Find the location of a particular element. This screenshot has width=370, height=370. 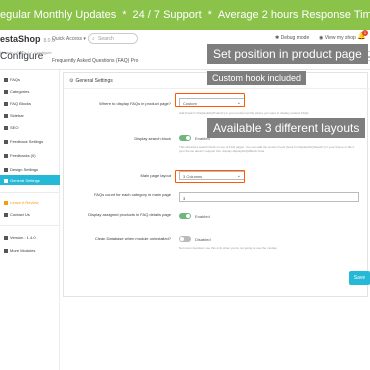

debug-mode-label: Debug mode is located at coordinates (295, 38).